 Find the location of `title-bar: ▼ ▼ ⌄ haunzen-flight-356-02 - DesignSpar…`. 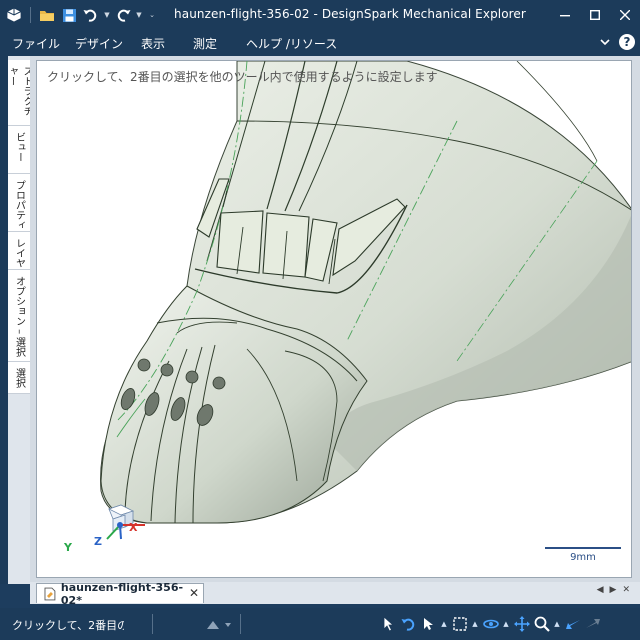

title-bar: ▼ ▼ ⌄ haunzen-flight-356-02 - DesignSpar… is located at coordinates (320, 15).